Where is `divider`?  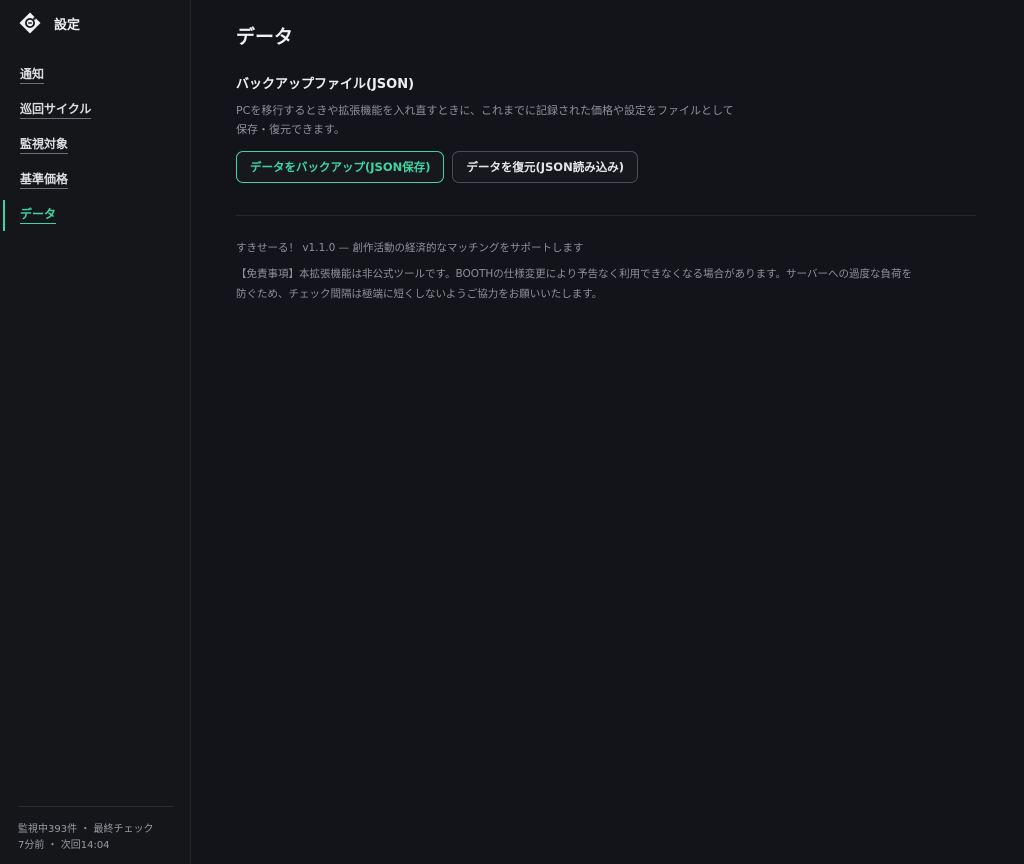
divider is located at coordinates (606, 215).